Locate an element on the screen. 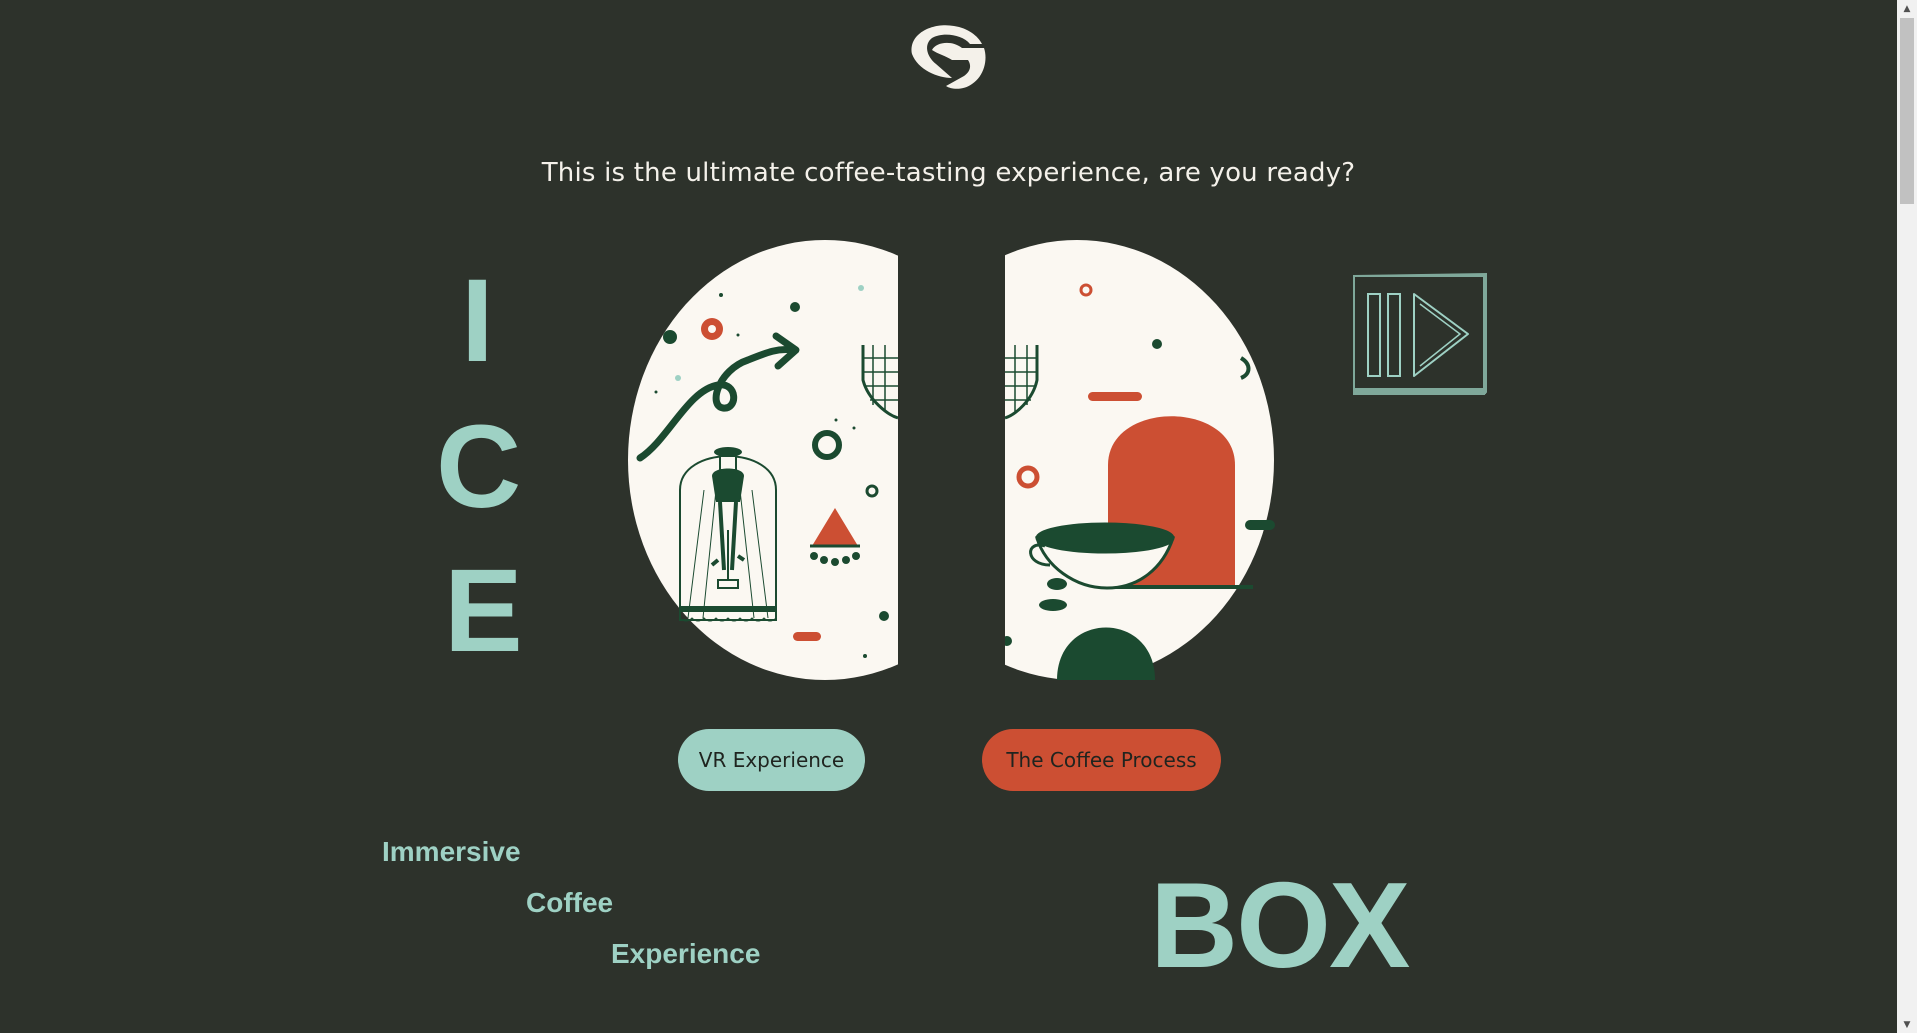 This screenshot has height=1033, width=1917. scroll-up-arrow-icon: ▲ is located at coordinates (1907, 8).